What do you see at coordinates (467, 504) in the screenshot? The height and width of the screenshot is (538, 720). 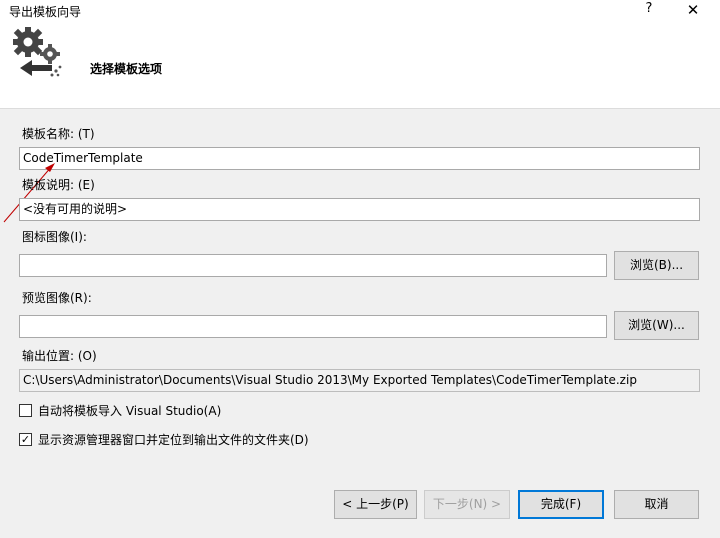 I see `next-button: 下一步(N) >` at bounding box center [467, 504].